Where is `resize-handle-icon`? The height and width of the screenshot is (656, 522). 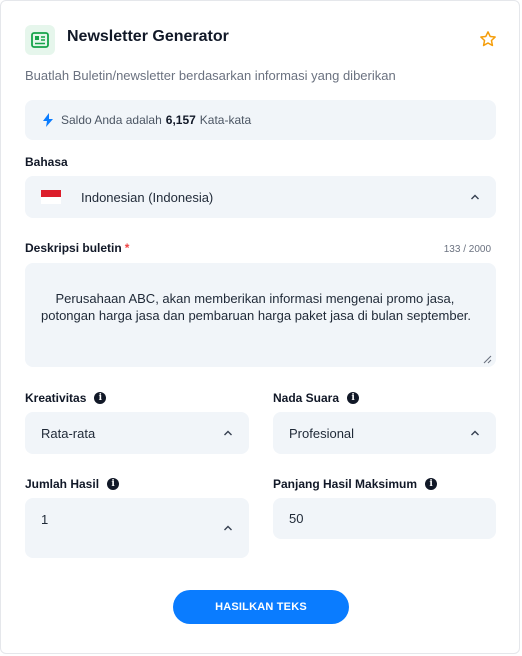 resize-handle-icon is located at coordinates (487, 359).